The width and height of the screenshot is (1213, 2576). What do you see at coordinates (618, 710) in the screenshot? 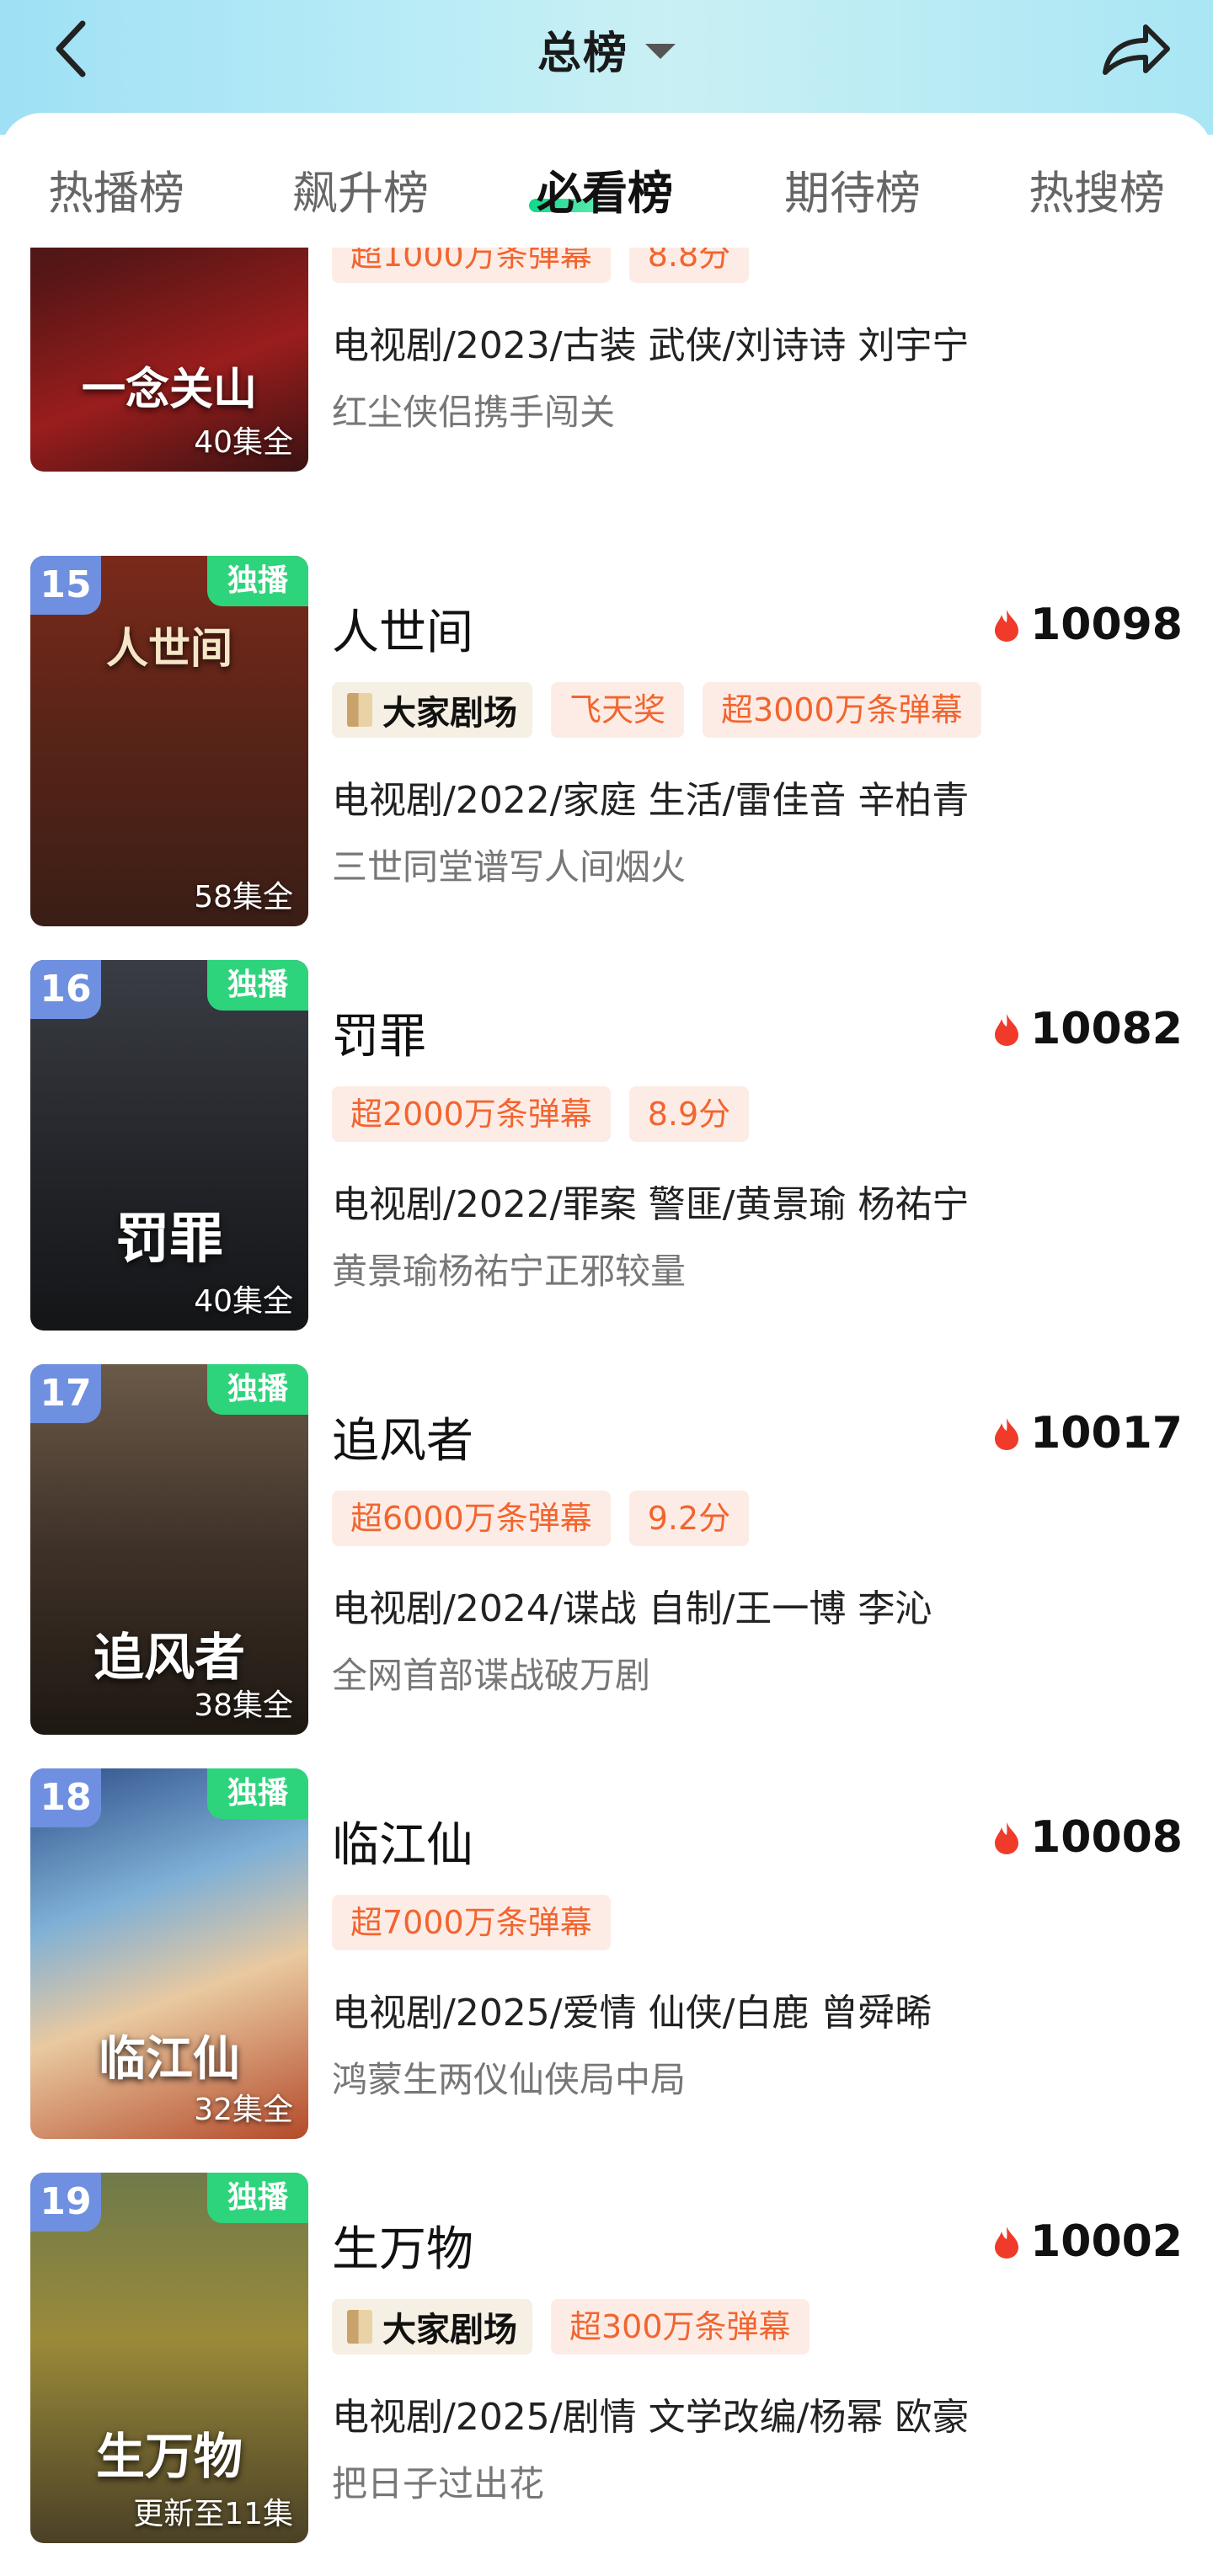
I see `award-tag: 飞天奖` at bounding box center [618, 710].